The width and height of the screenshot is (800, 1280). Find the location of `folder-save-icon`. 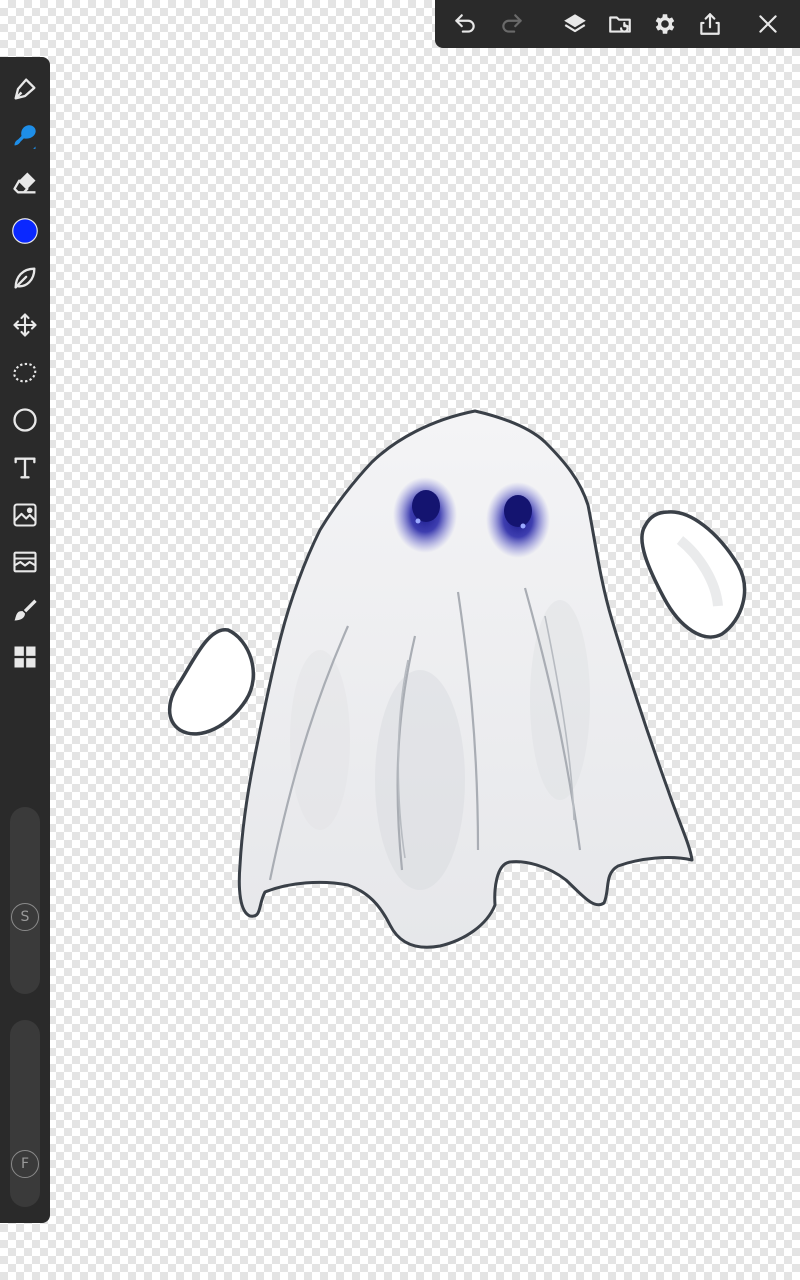

folder-save-icon is located at coordinates (620, 24).